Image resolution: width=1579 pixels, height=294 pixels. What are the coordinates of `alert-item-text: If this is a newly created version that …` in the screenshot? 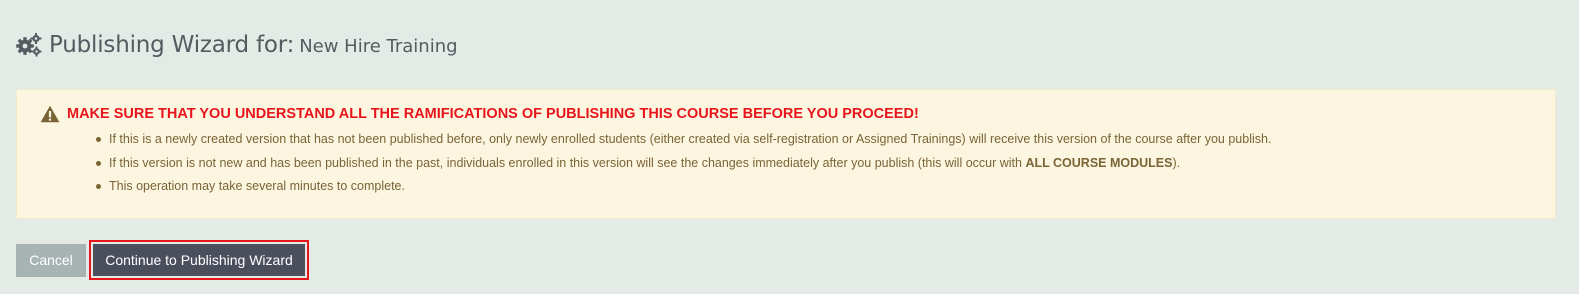 It's located at (690, 139).